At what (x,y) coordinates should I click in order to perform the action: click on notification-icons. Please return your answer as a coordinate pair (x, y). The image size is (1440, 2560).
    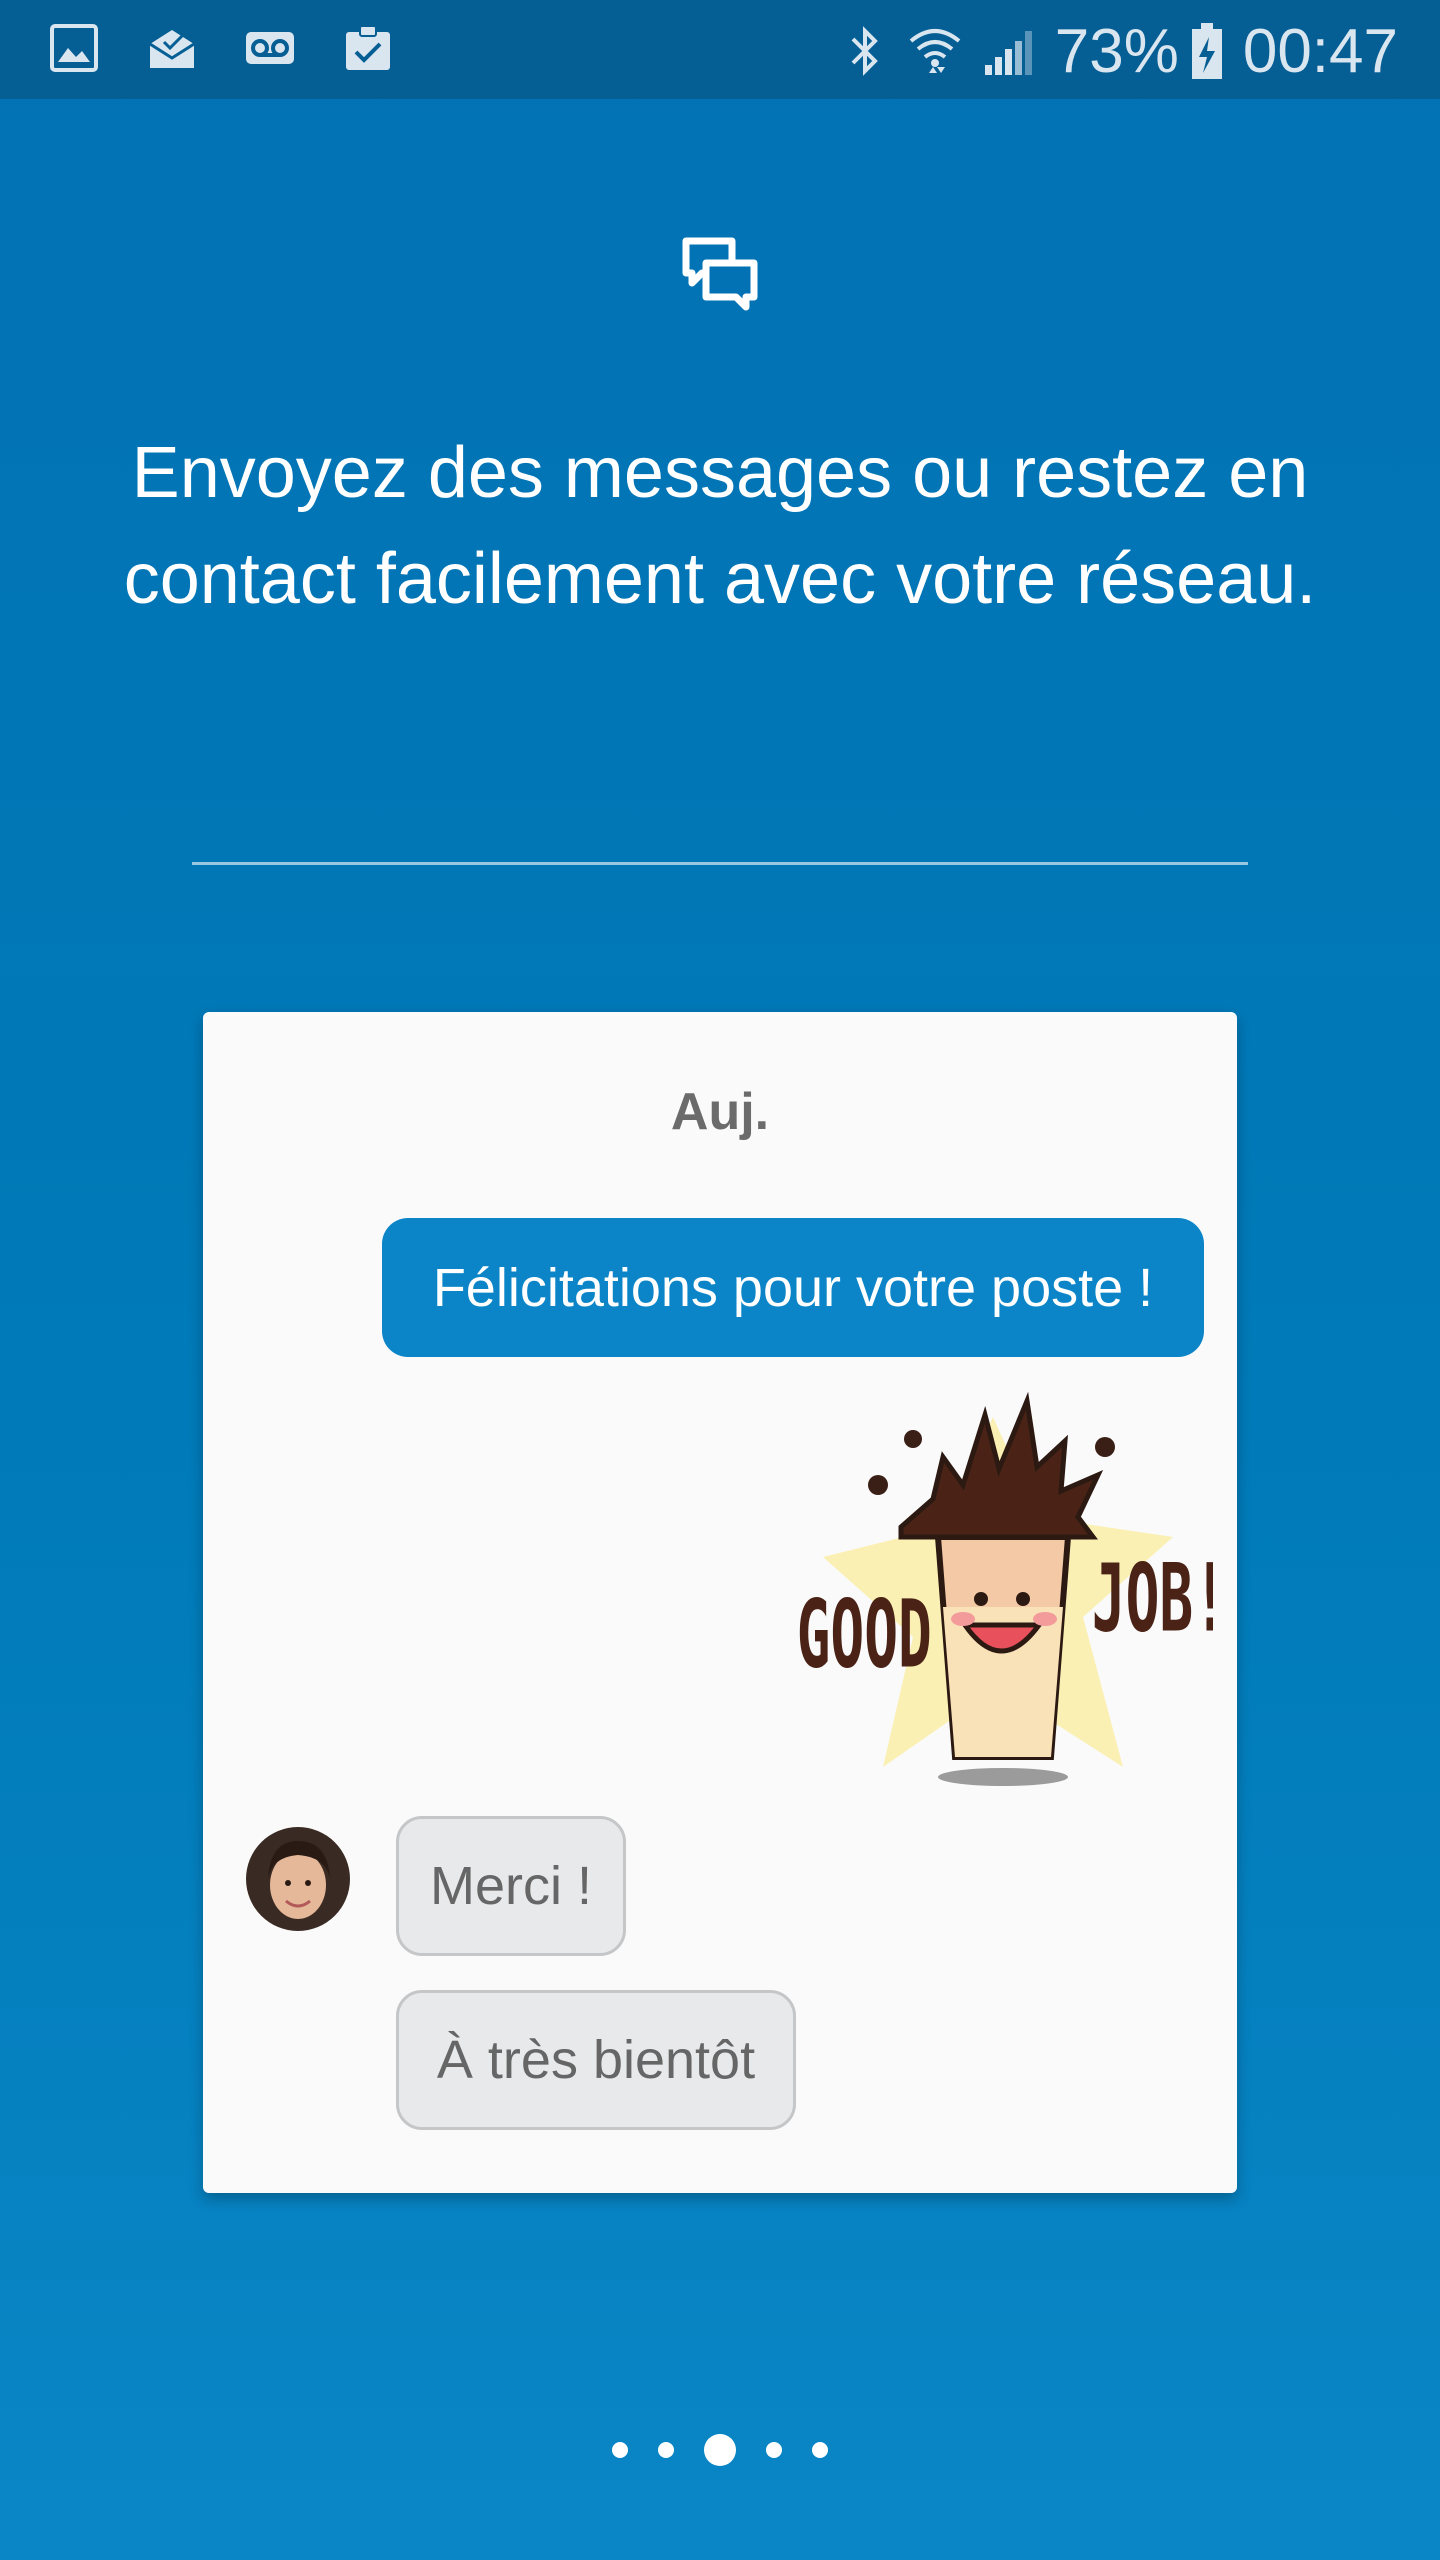
    Looking at the image, I should click on (221, 48).